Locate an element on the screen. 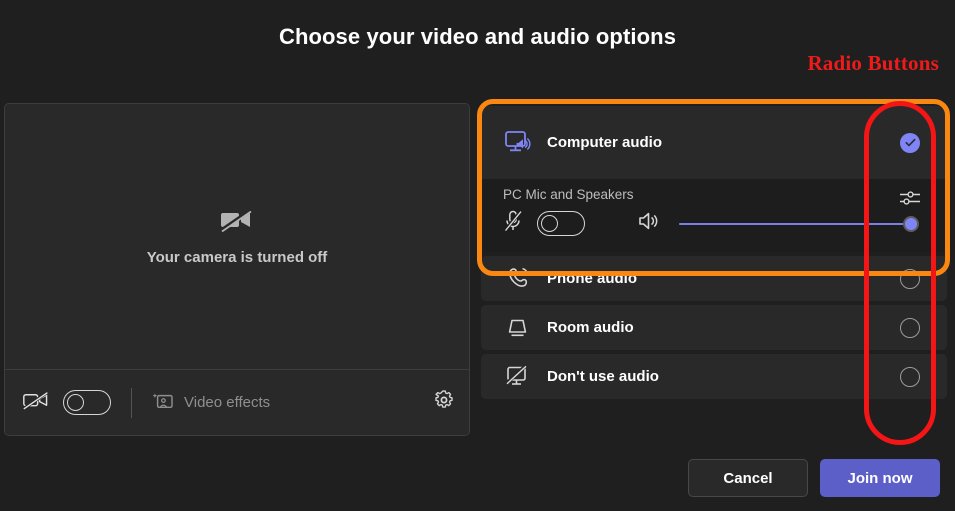 This screenshot has width=955, height=511. join-now-button: Join now is located at coordinates (880, 478).